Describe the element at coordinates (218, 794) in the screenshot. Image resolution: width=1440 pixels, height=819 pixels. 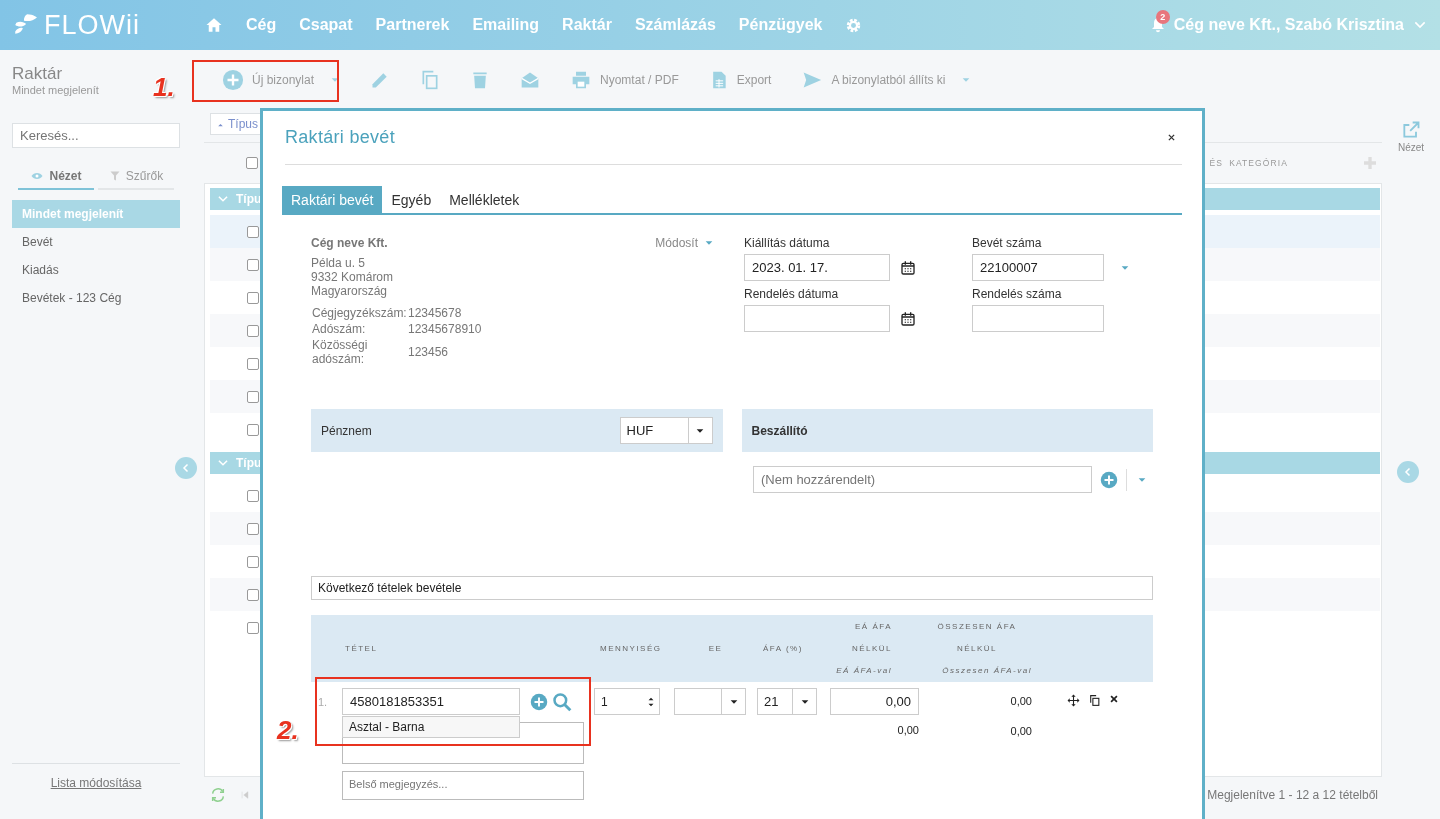
I see `refresh-icon` at that location.